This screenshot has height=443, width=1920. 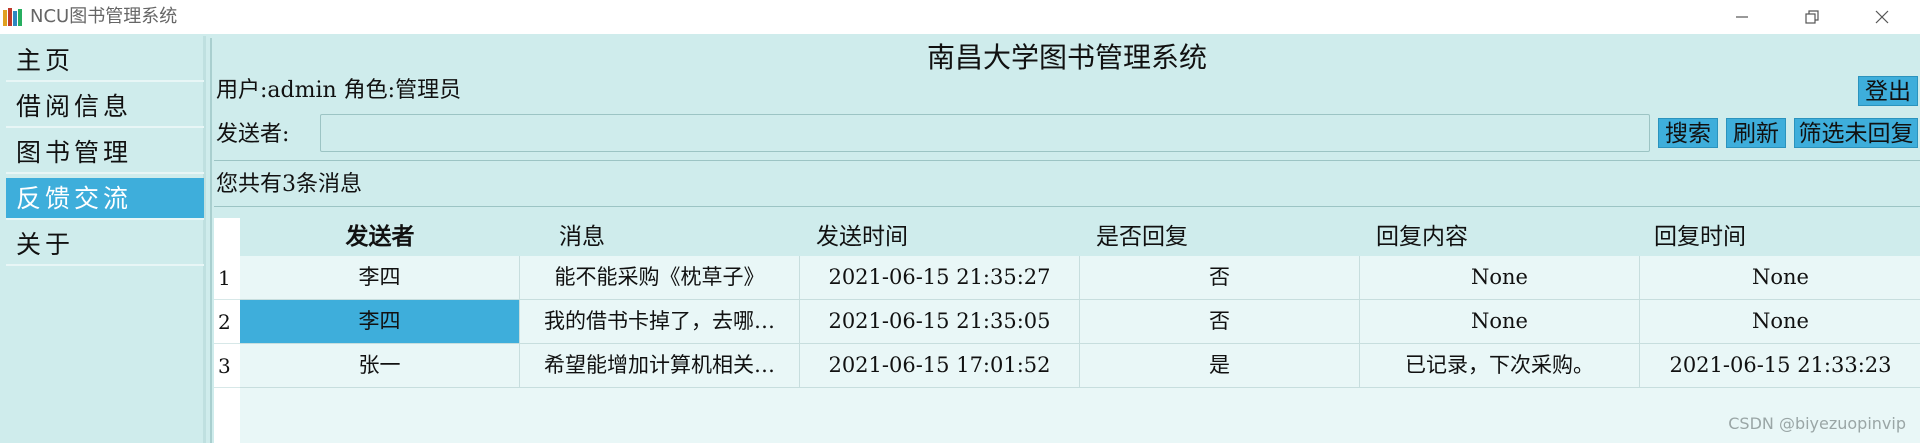 What do you see at coordinates (1700, 237) in the screenshot?
I see `column-header-reply-time: 回复时间` at bounding box center [1700, 237].